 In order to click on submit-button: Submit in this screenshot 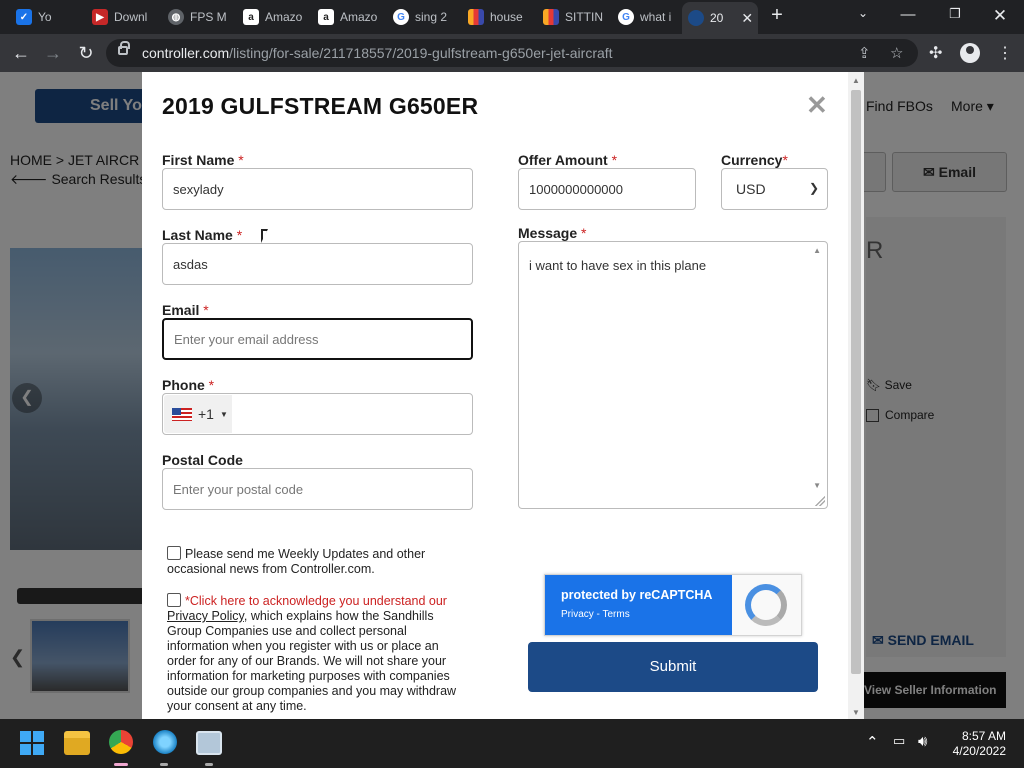, I will do `click(673, 667)`.